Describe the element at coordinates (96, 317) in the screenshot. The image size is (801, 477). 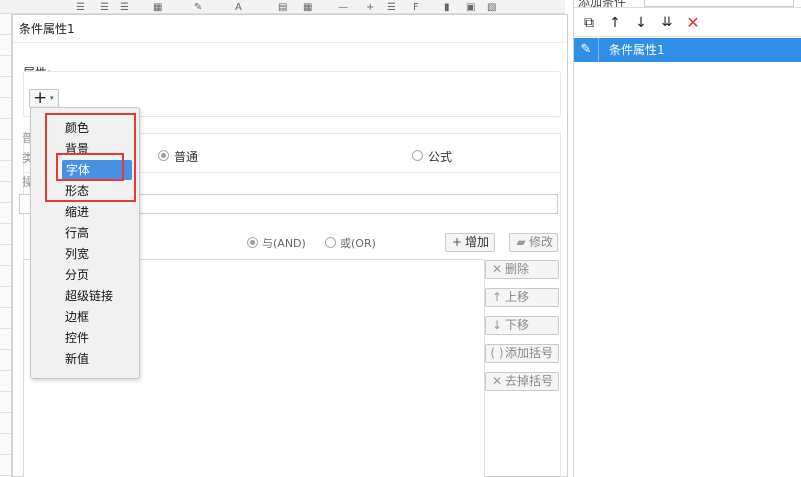
I see `menu-item-10: 边框` at that location.